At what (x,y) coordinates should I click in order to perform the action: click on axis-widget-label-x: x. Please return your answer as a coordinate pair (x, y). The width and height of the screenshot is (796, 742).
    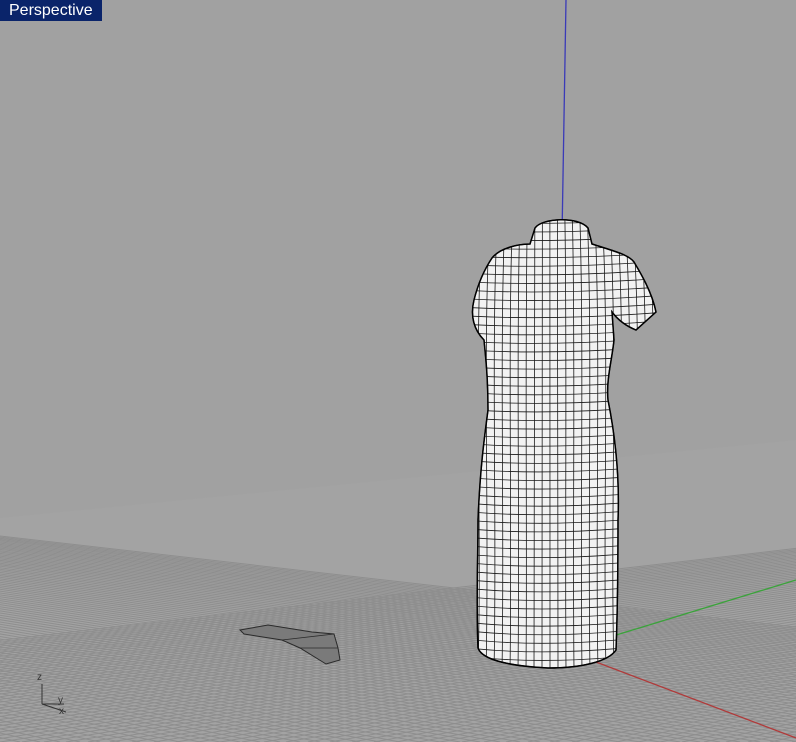
    Looking at the image, I should click on (61, 711).